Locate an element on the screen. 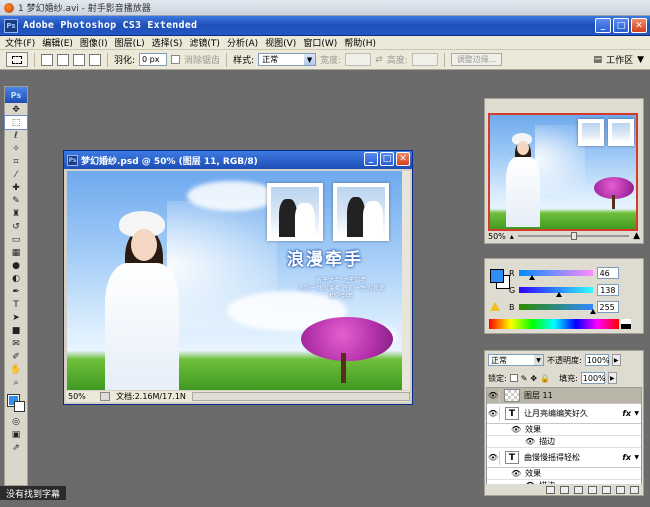 This screenshot has width=650, height=507. document-horizontal-scrollbar is located at coordinates (300, 396).